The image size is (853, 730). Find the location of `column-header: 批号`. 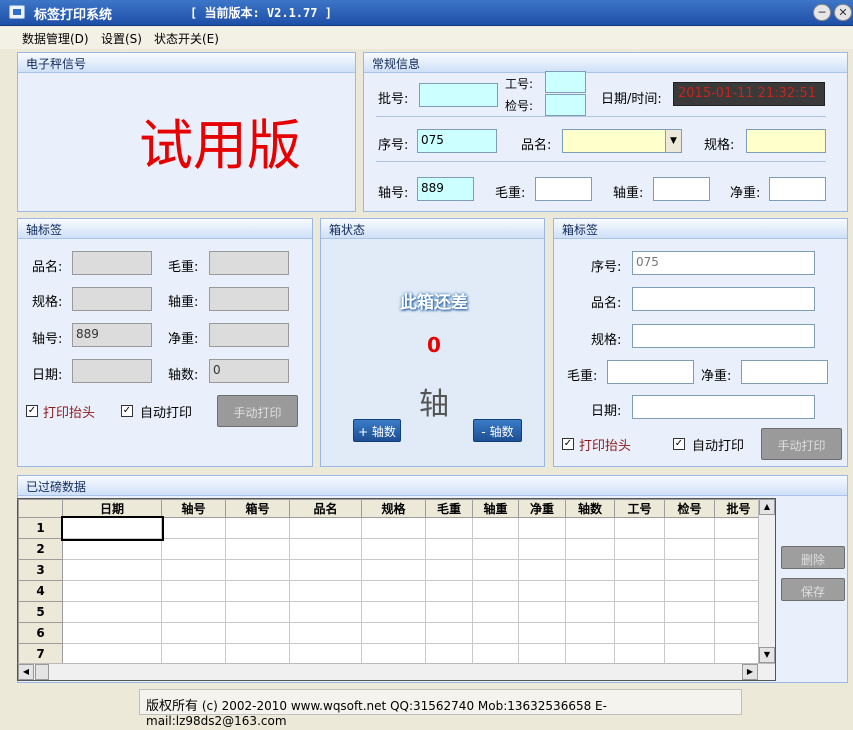

column-header: 批号 is located at coordinates (738, 508).